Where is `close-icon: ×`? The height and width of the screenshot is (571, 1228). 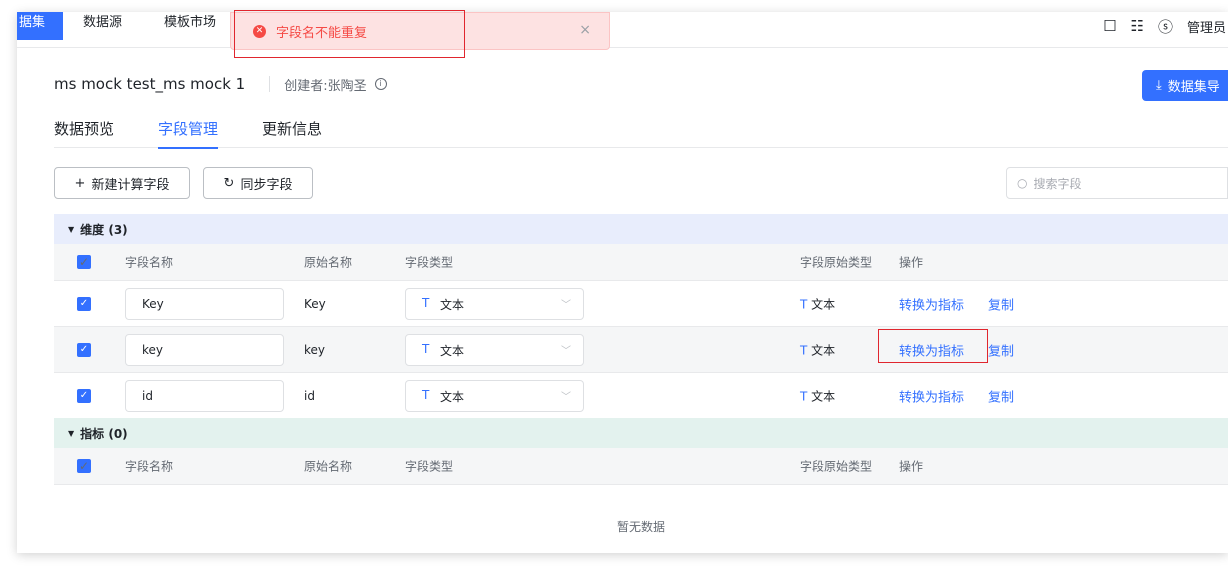
close-icon: × is located at coordinates (585, 30).